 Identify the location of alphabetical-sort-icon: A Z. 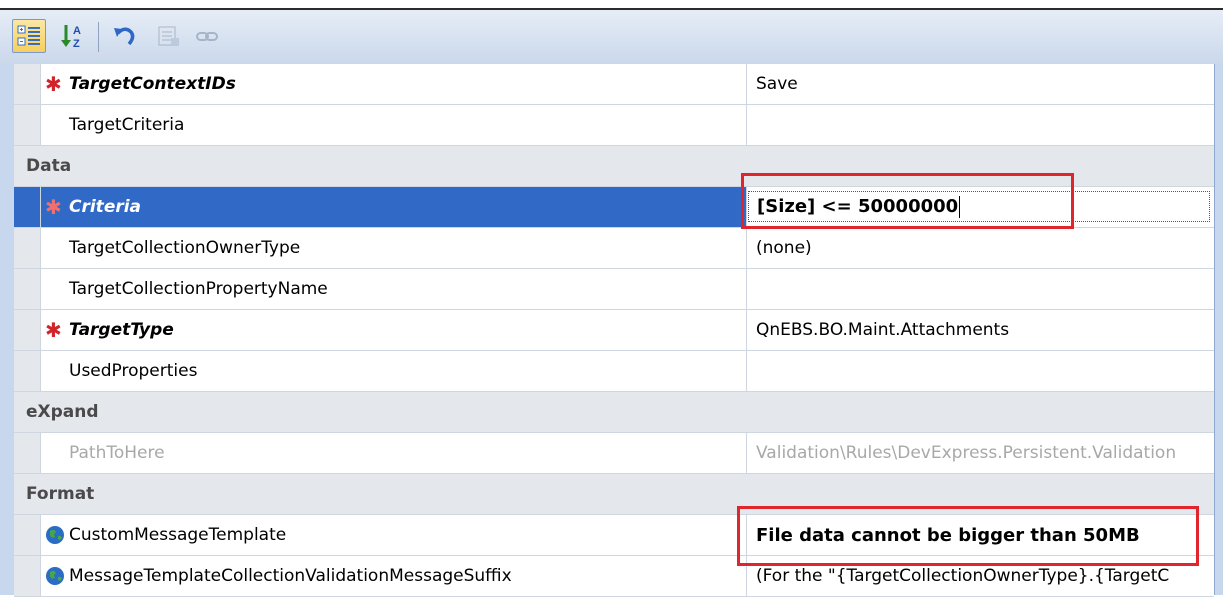
(71, 37).